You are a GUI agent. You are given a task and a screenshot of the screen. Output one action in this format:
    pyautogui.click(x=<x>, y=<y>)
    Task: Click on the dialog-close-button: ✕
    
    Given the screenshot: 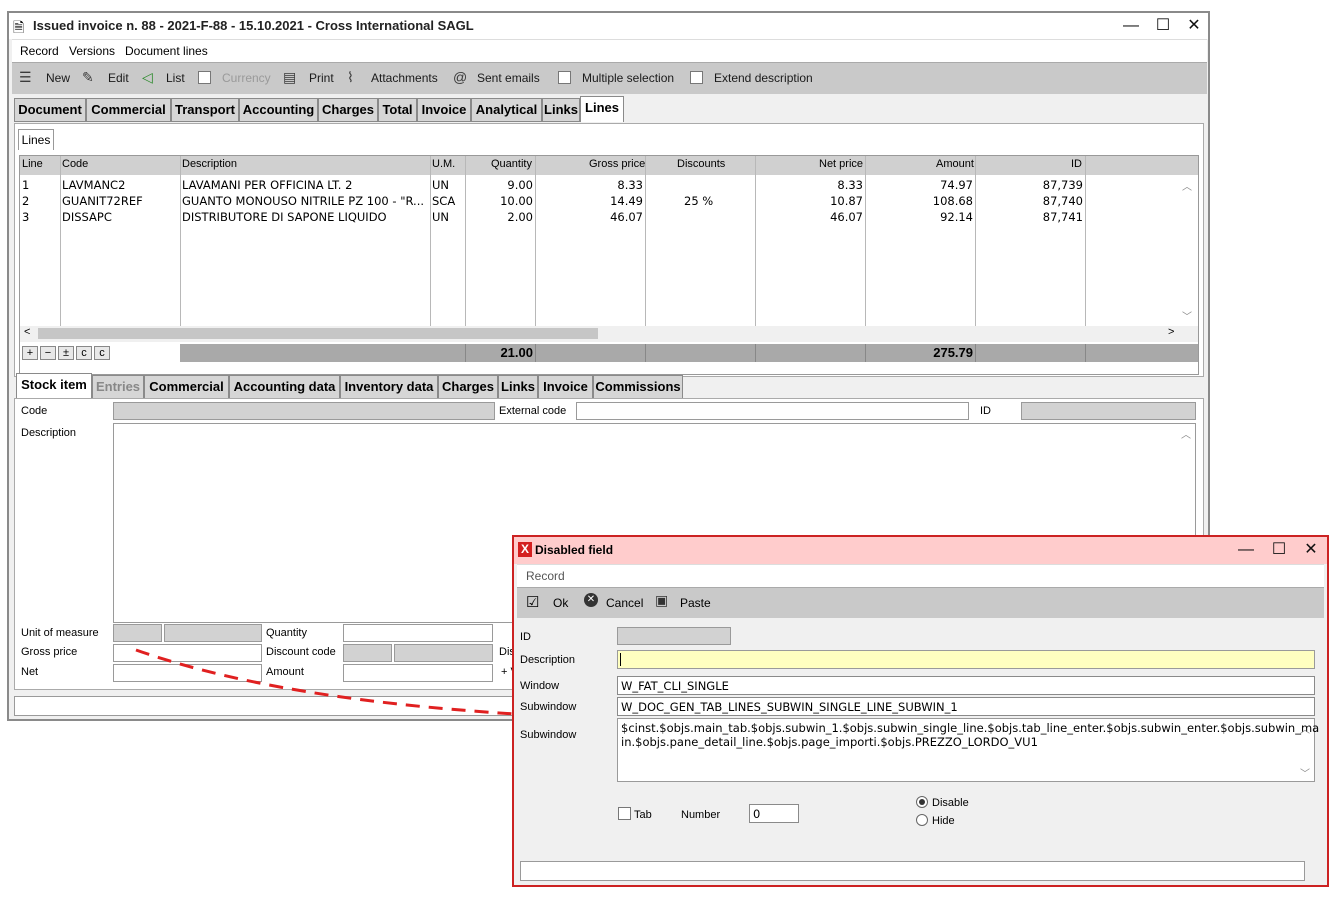 What is the action you would take?
    pyautogui.click(x=1311, y=550)
    